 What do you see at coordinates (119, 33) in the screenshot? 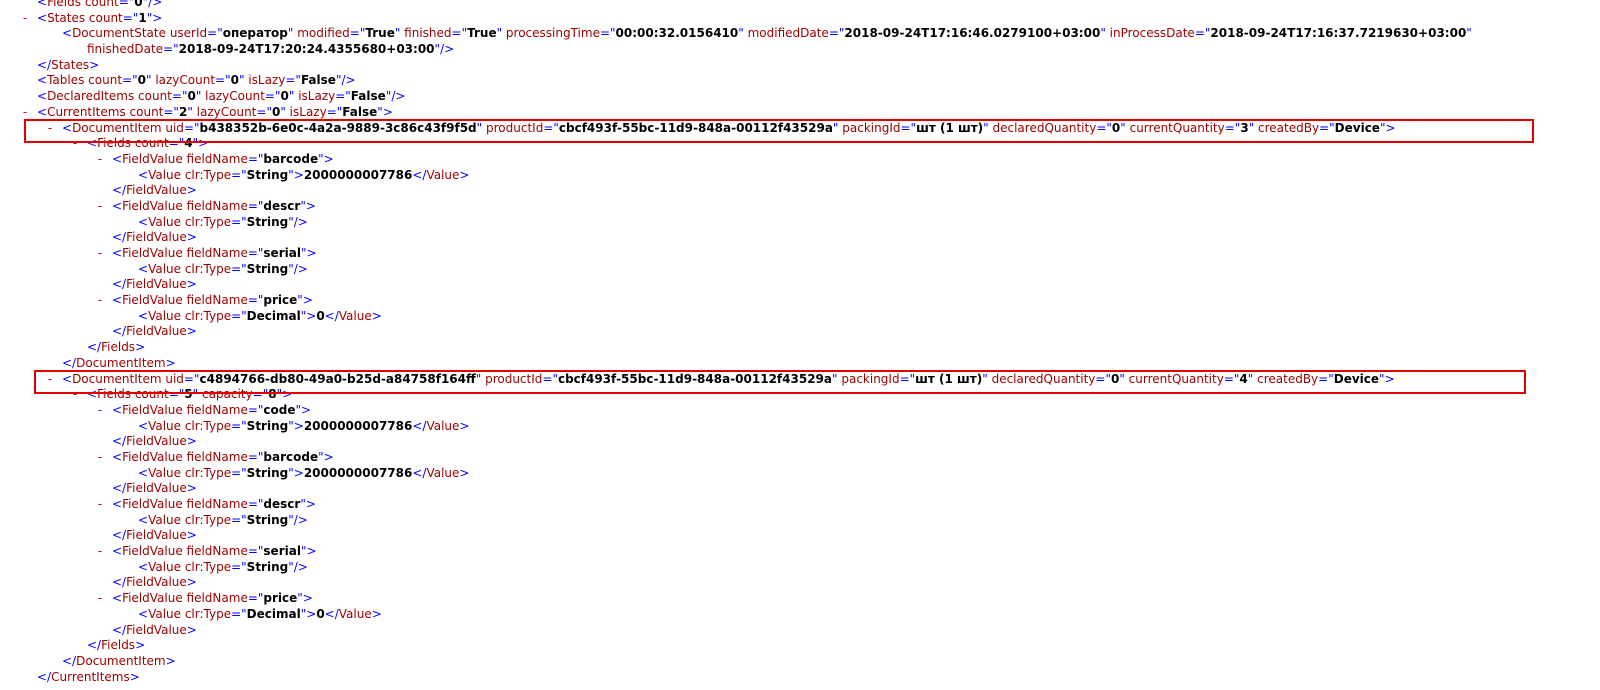
I see `tag-name: DocumentState` at bounding box center [119, 33].